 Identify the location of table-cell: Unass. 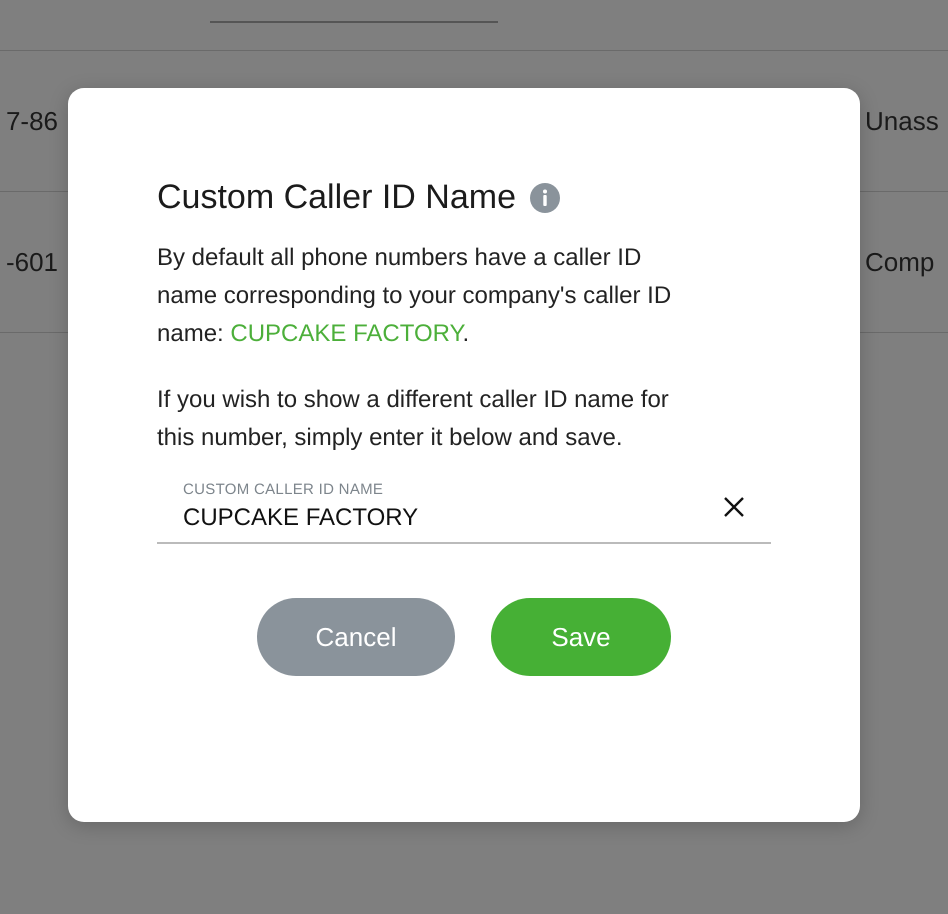
(902, 121).